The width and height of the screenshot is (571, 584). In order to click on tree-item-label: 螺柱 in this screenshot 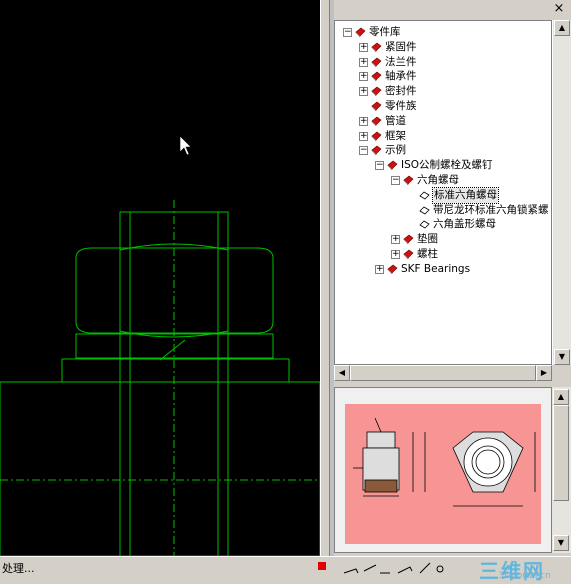, I will do `click(427, 254)`.